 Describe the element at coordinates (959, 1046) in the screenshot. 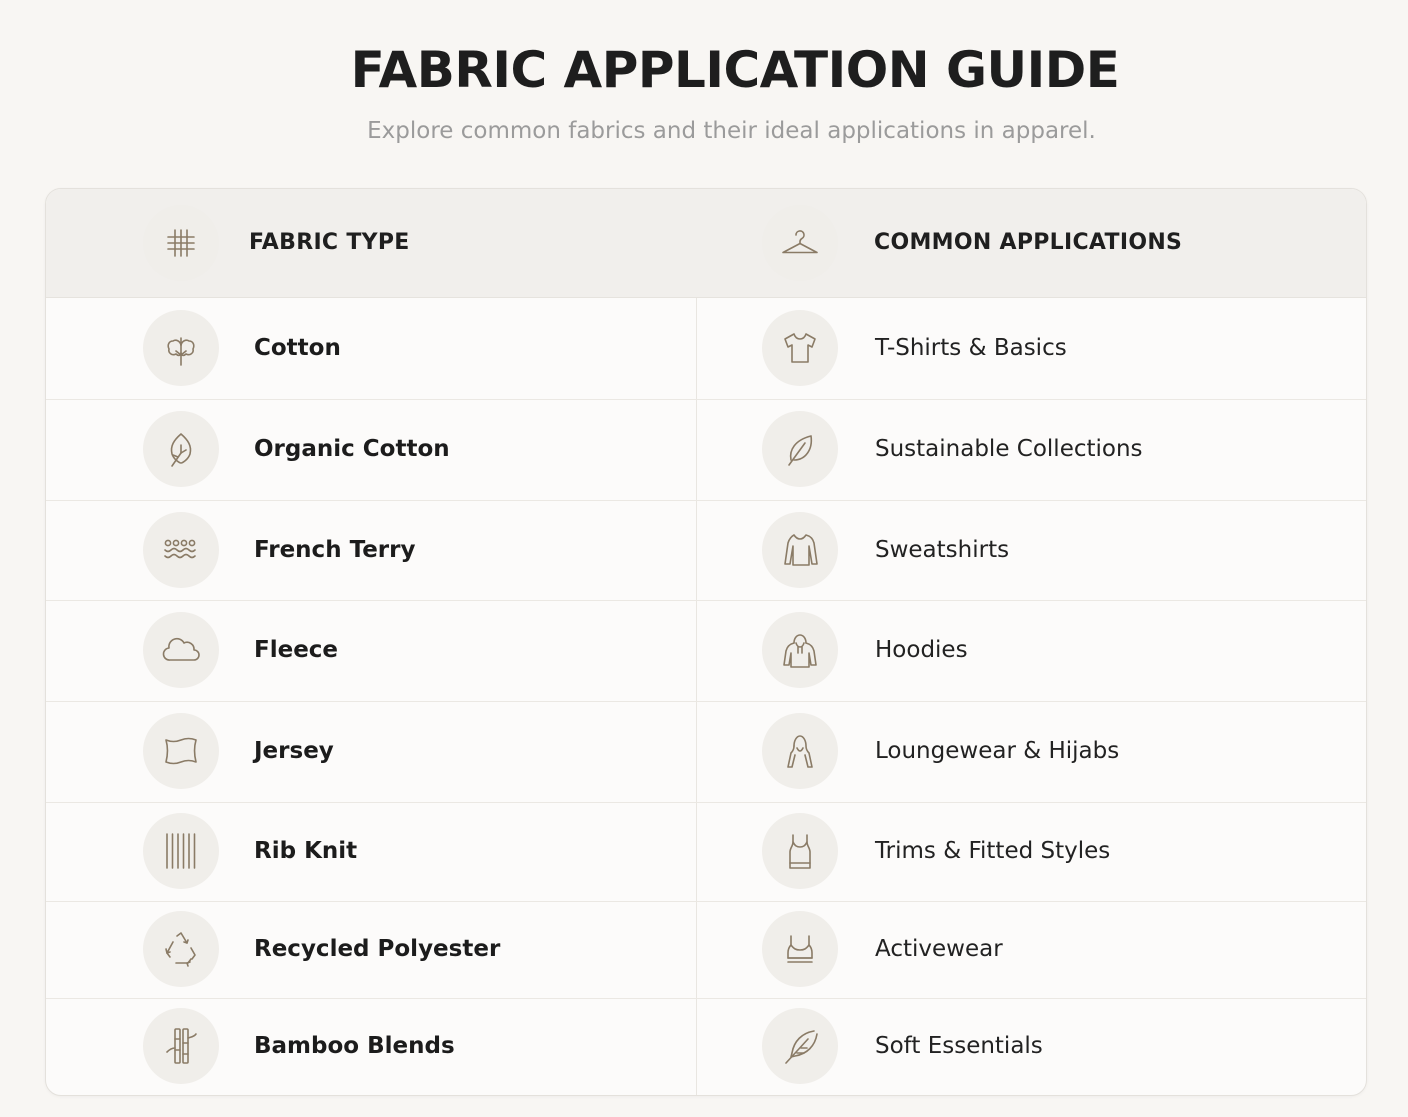

I see `application-name: Soft Essentials` at that location.